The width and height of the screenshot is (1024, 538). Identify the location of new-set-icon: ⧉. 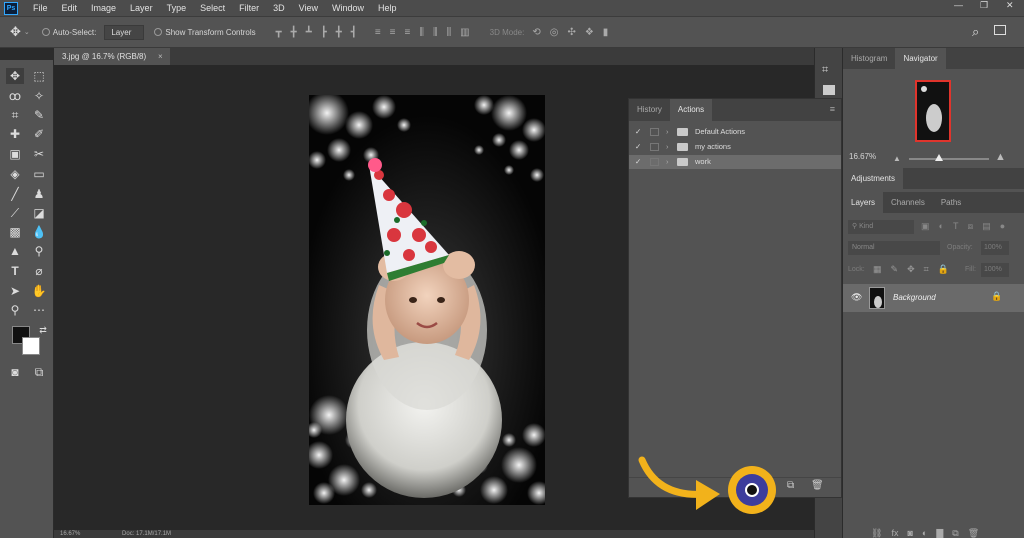
(790, 485).